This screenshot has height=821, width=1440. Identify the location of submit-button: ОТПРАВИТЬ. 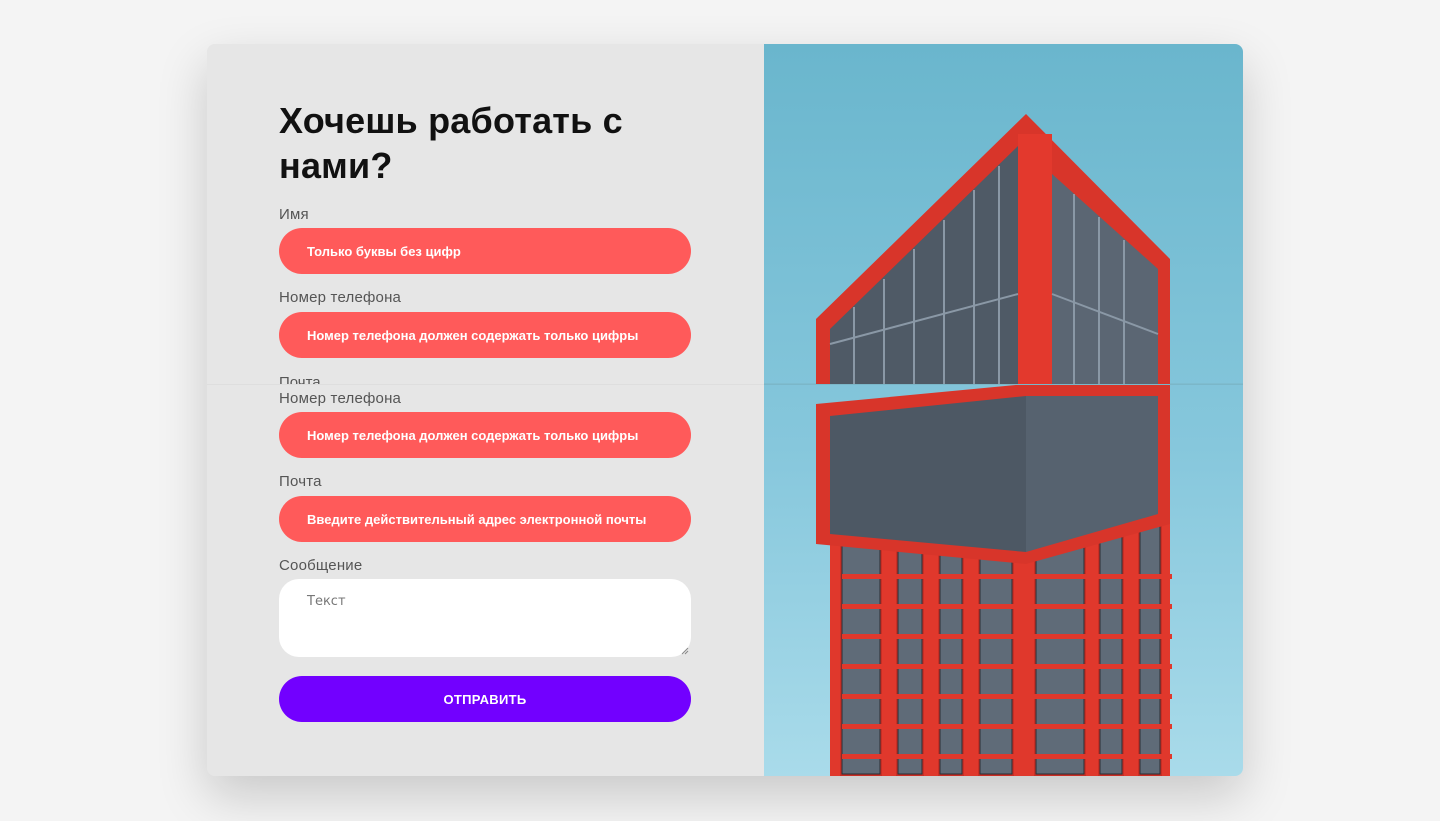
(485, 699).